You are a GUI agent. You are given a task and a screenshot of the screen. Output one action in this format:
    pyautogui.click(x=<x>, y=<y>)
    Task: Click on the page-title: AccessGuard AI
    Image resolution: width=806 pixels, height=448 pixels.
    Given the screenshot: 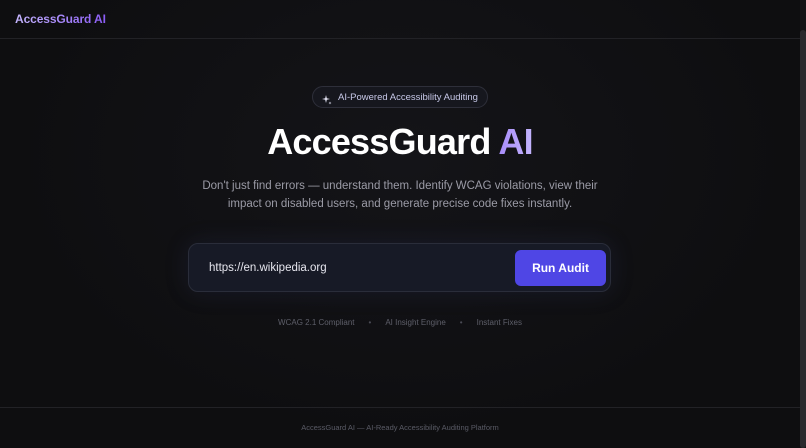 What is the action you would take?
    pyautogui.click(x=400, y=142)
    